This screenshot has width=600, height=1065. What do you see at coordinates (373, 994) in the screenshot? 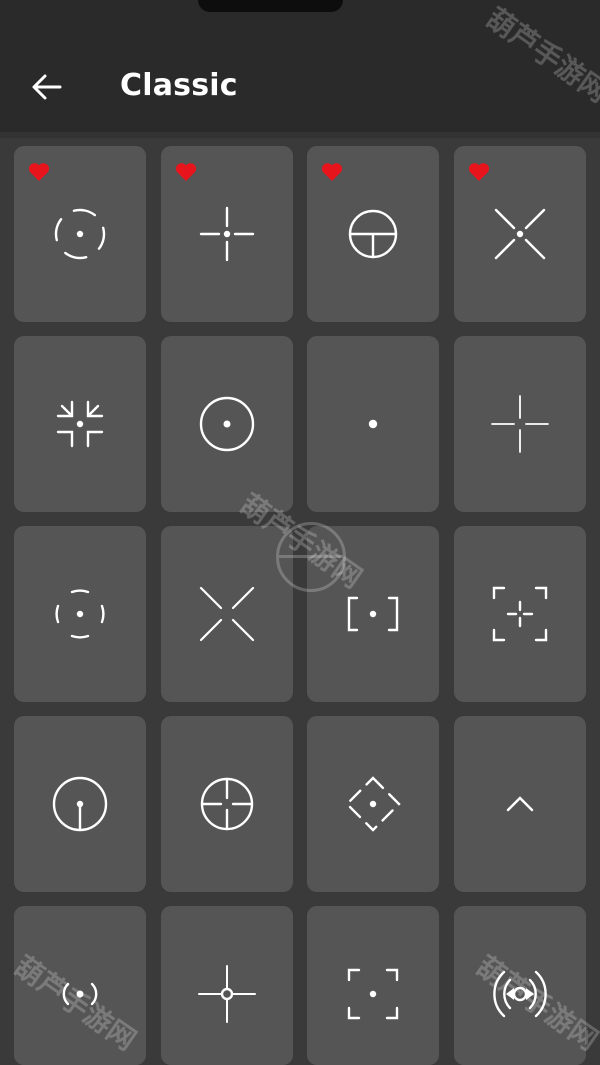
I see `crosshair-frame-dot-icon` at bounding box center [373, 994].